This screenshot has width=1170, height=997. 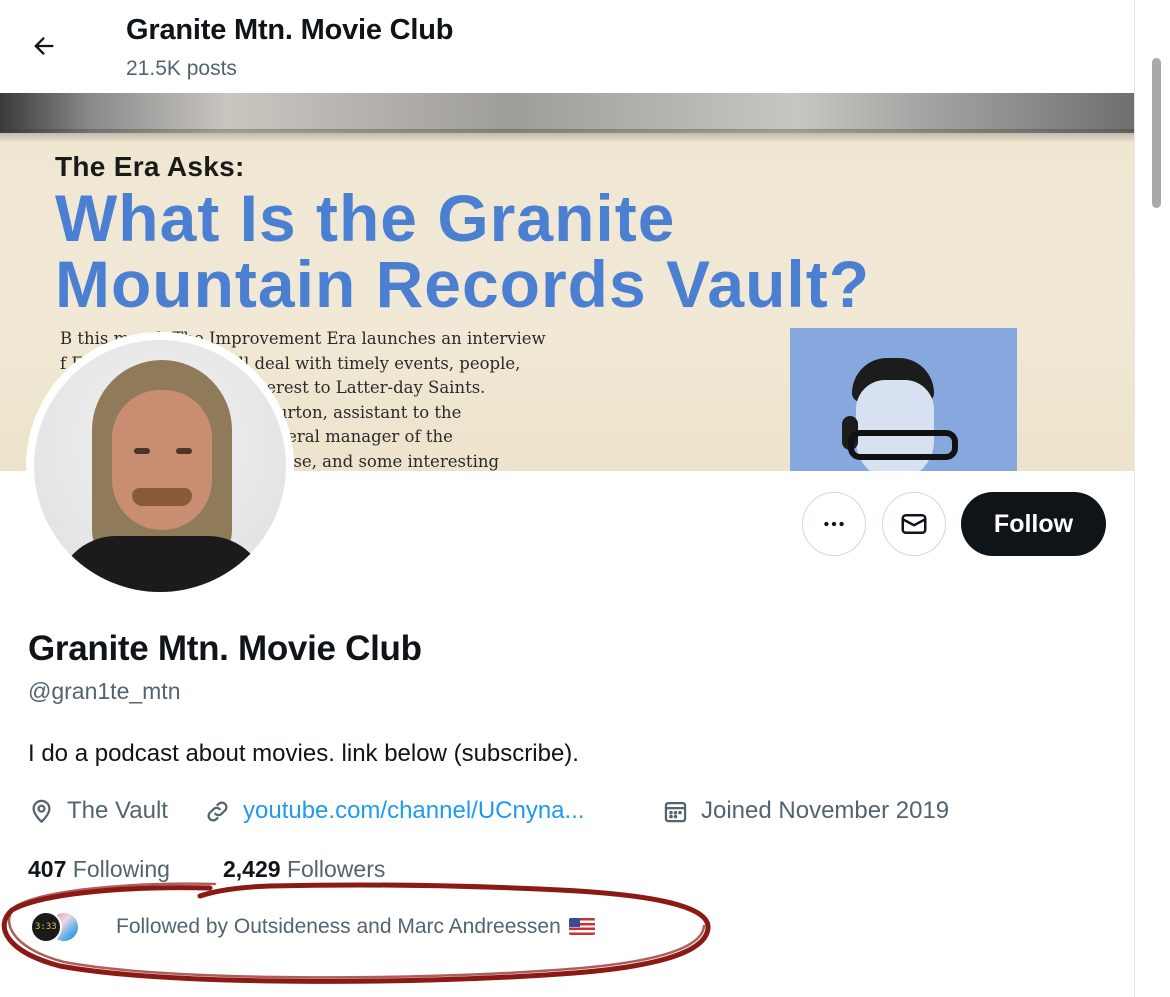 I want to click on more-horizontal-icon, so click(x=834, y=524).